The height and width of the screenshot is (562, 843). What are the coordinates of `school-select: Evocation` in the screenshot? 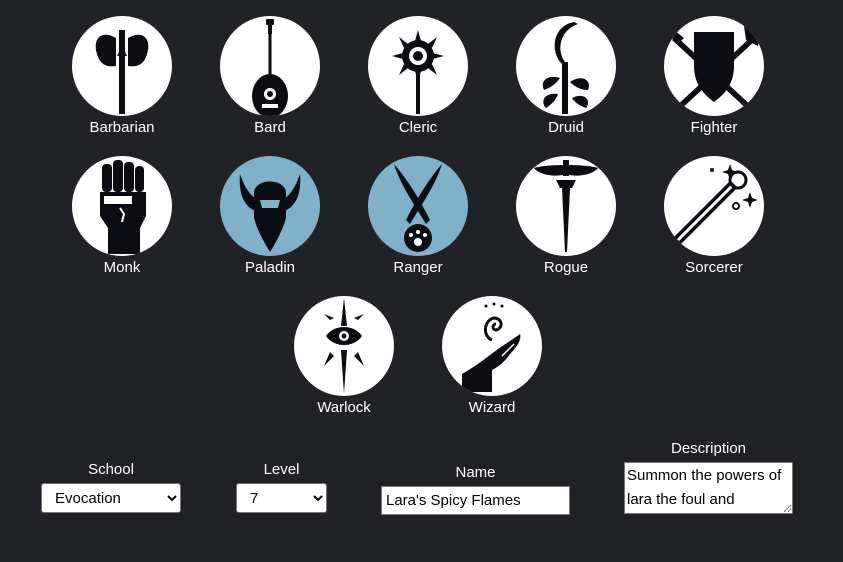 It's located at (111, 498).